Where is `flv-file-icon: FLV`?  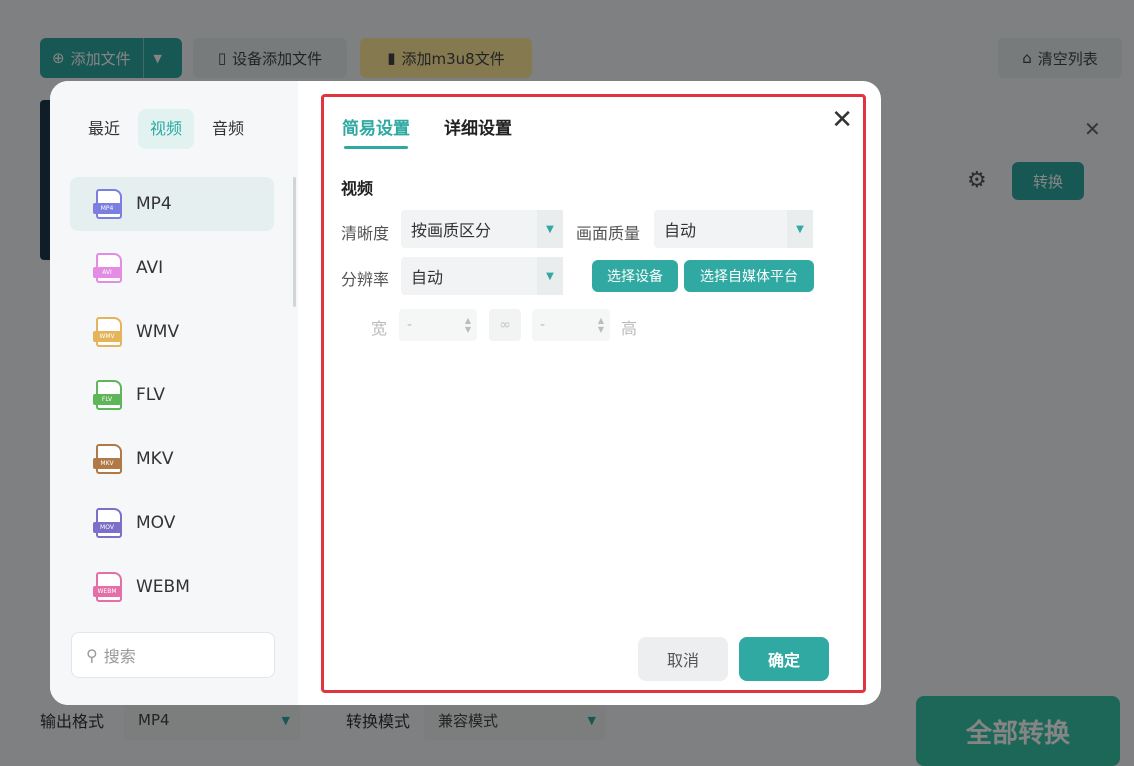
flv-file-icon: FLV is located at coordinates (107, 395).